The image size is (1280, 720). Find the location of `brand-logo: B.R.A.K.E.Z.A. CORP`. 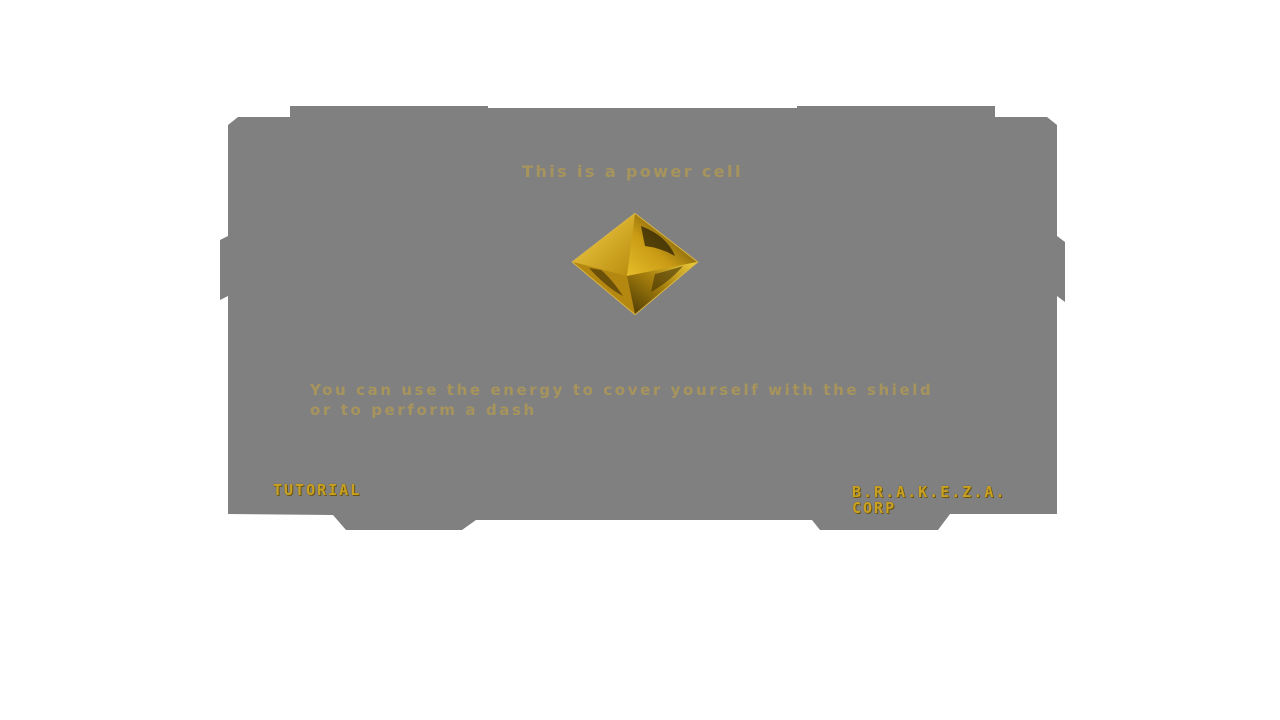

brand-logo: B.R.A.K.E.Z.A. CORP is located at coordinates (929, 500).